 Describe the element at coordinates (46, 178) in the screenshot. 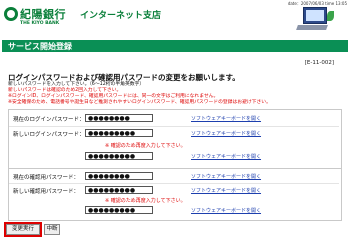

I see `current-confirm-password-label: 現在の確認用パスワード：` at that location.